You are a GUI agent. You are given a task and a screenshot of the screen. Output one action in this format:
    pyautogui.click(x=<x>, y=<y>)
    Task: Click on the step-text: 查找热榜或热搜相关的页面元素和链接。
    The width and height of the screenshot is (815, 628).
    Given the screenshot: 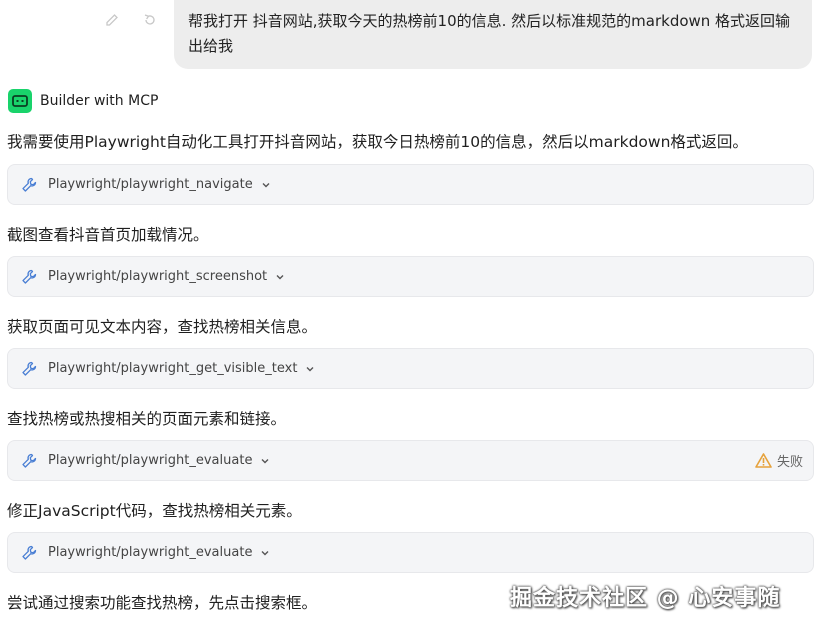 What is the action you would take?
    pyautogui.click(x=147, y=419)
    